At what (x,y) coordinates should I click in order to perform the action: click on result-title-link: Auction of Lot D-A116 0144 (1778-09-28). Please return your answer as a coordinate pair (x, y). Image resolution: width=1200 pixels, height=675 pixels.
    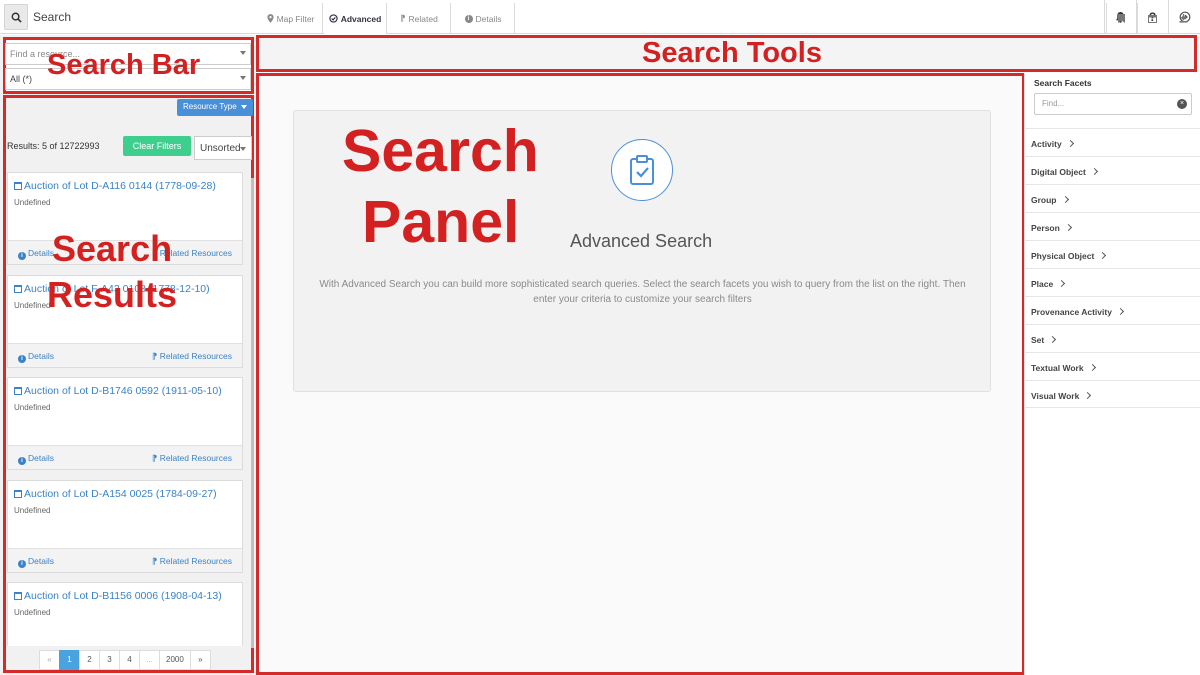
    Looking at the image, I should click on (115, 186).